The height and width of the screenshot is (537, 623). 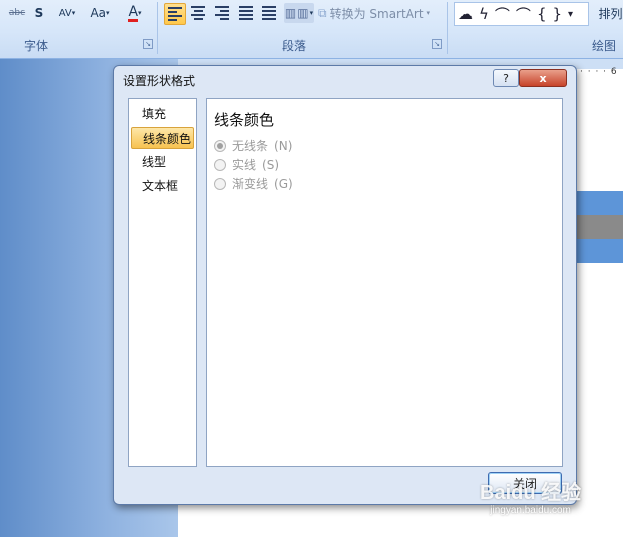 What do you see at coordinates (437, 44) in the screenshot?
I see `paragraph-dialog-launcher-icon: ↘` at bounding box center [437, 44].